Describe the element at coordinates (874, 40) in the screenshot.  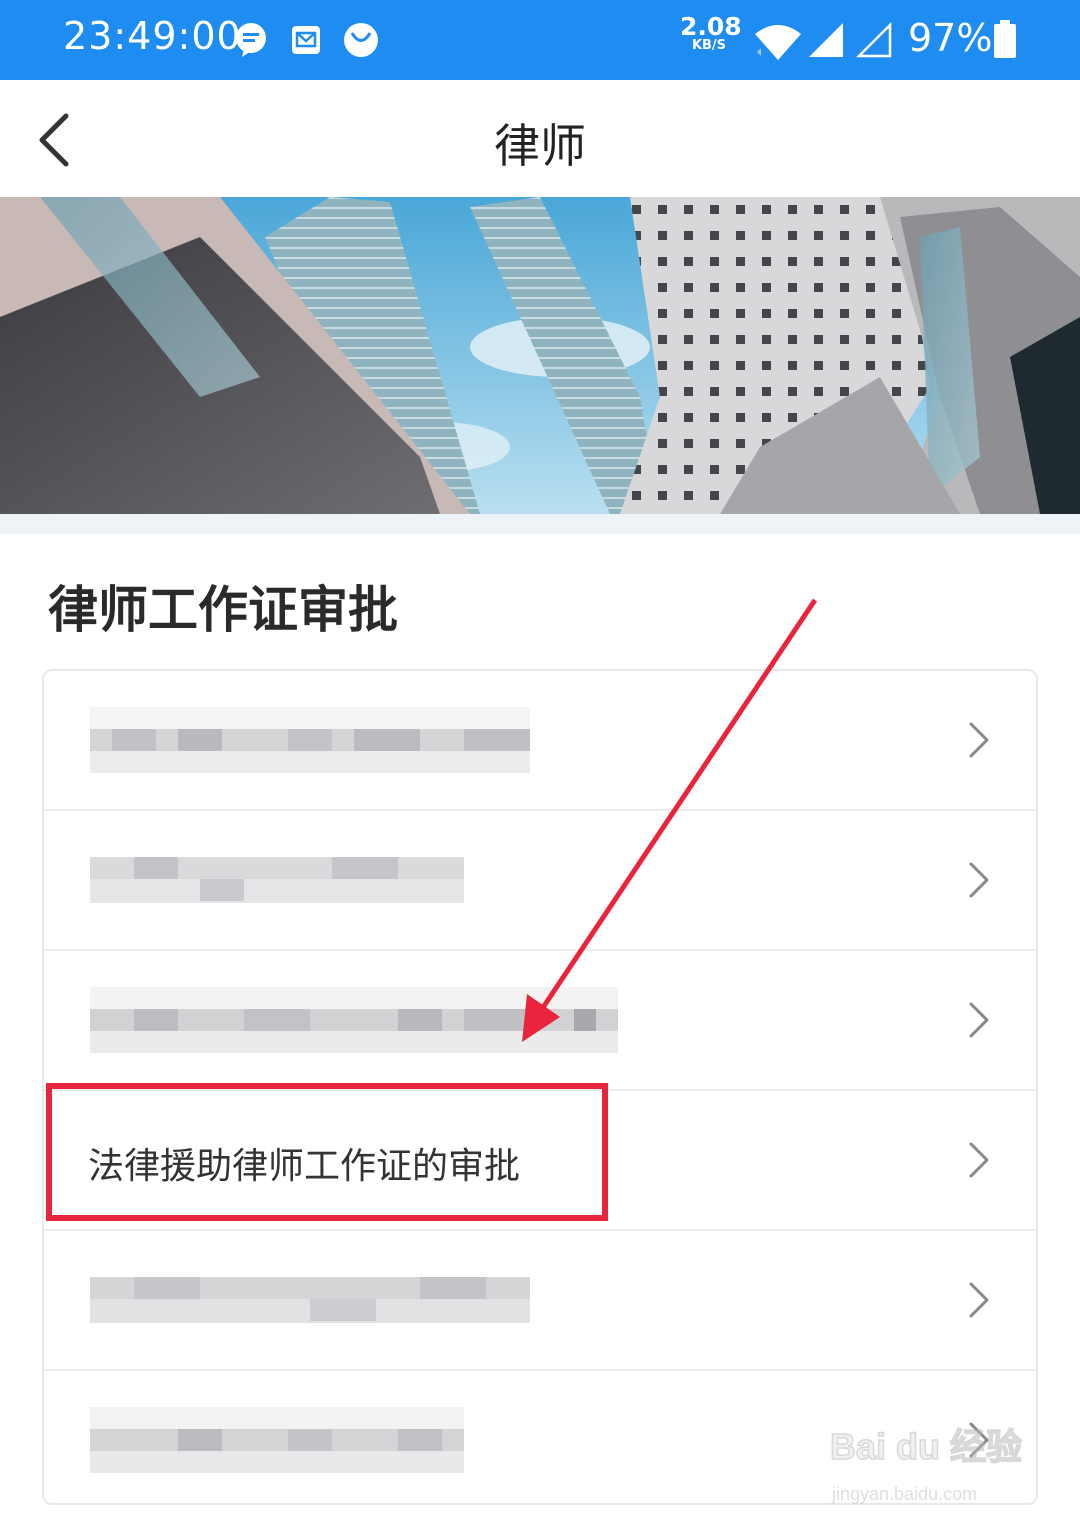
I see `signal-empty-icon` at that location.